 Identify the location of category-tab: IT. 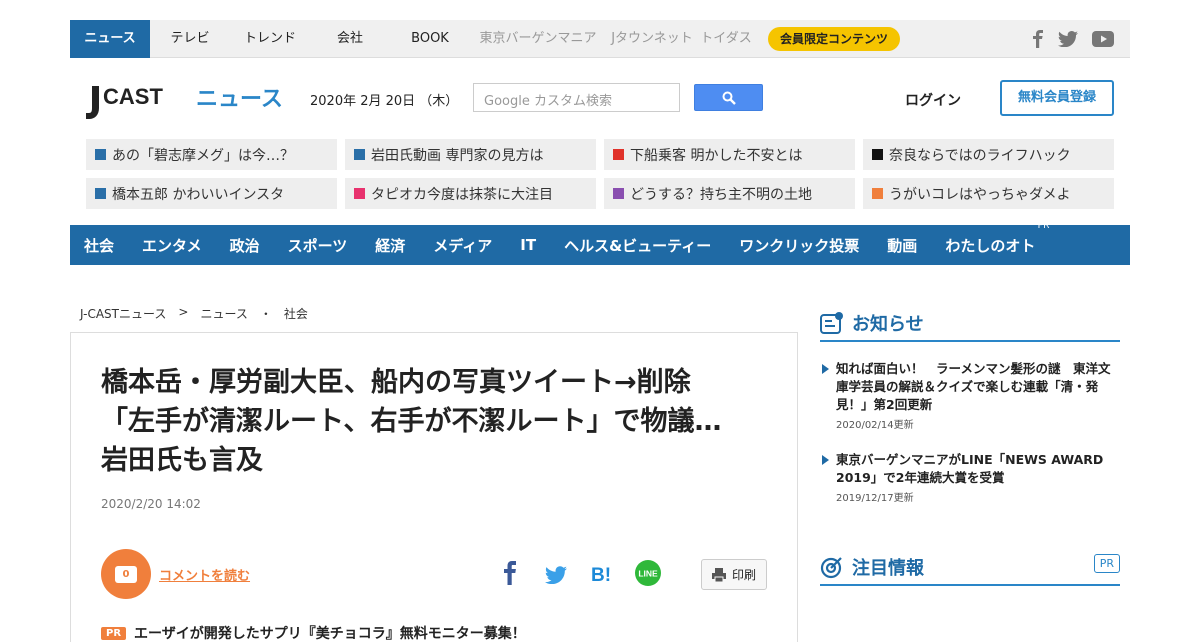
(528, 245).